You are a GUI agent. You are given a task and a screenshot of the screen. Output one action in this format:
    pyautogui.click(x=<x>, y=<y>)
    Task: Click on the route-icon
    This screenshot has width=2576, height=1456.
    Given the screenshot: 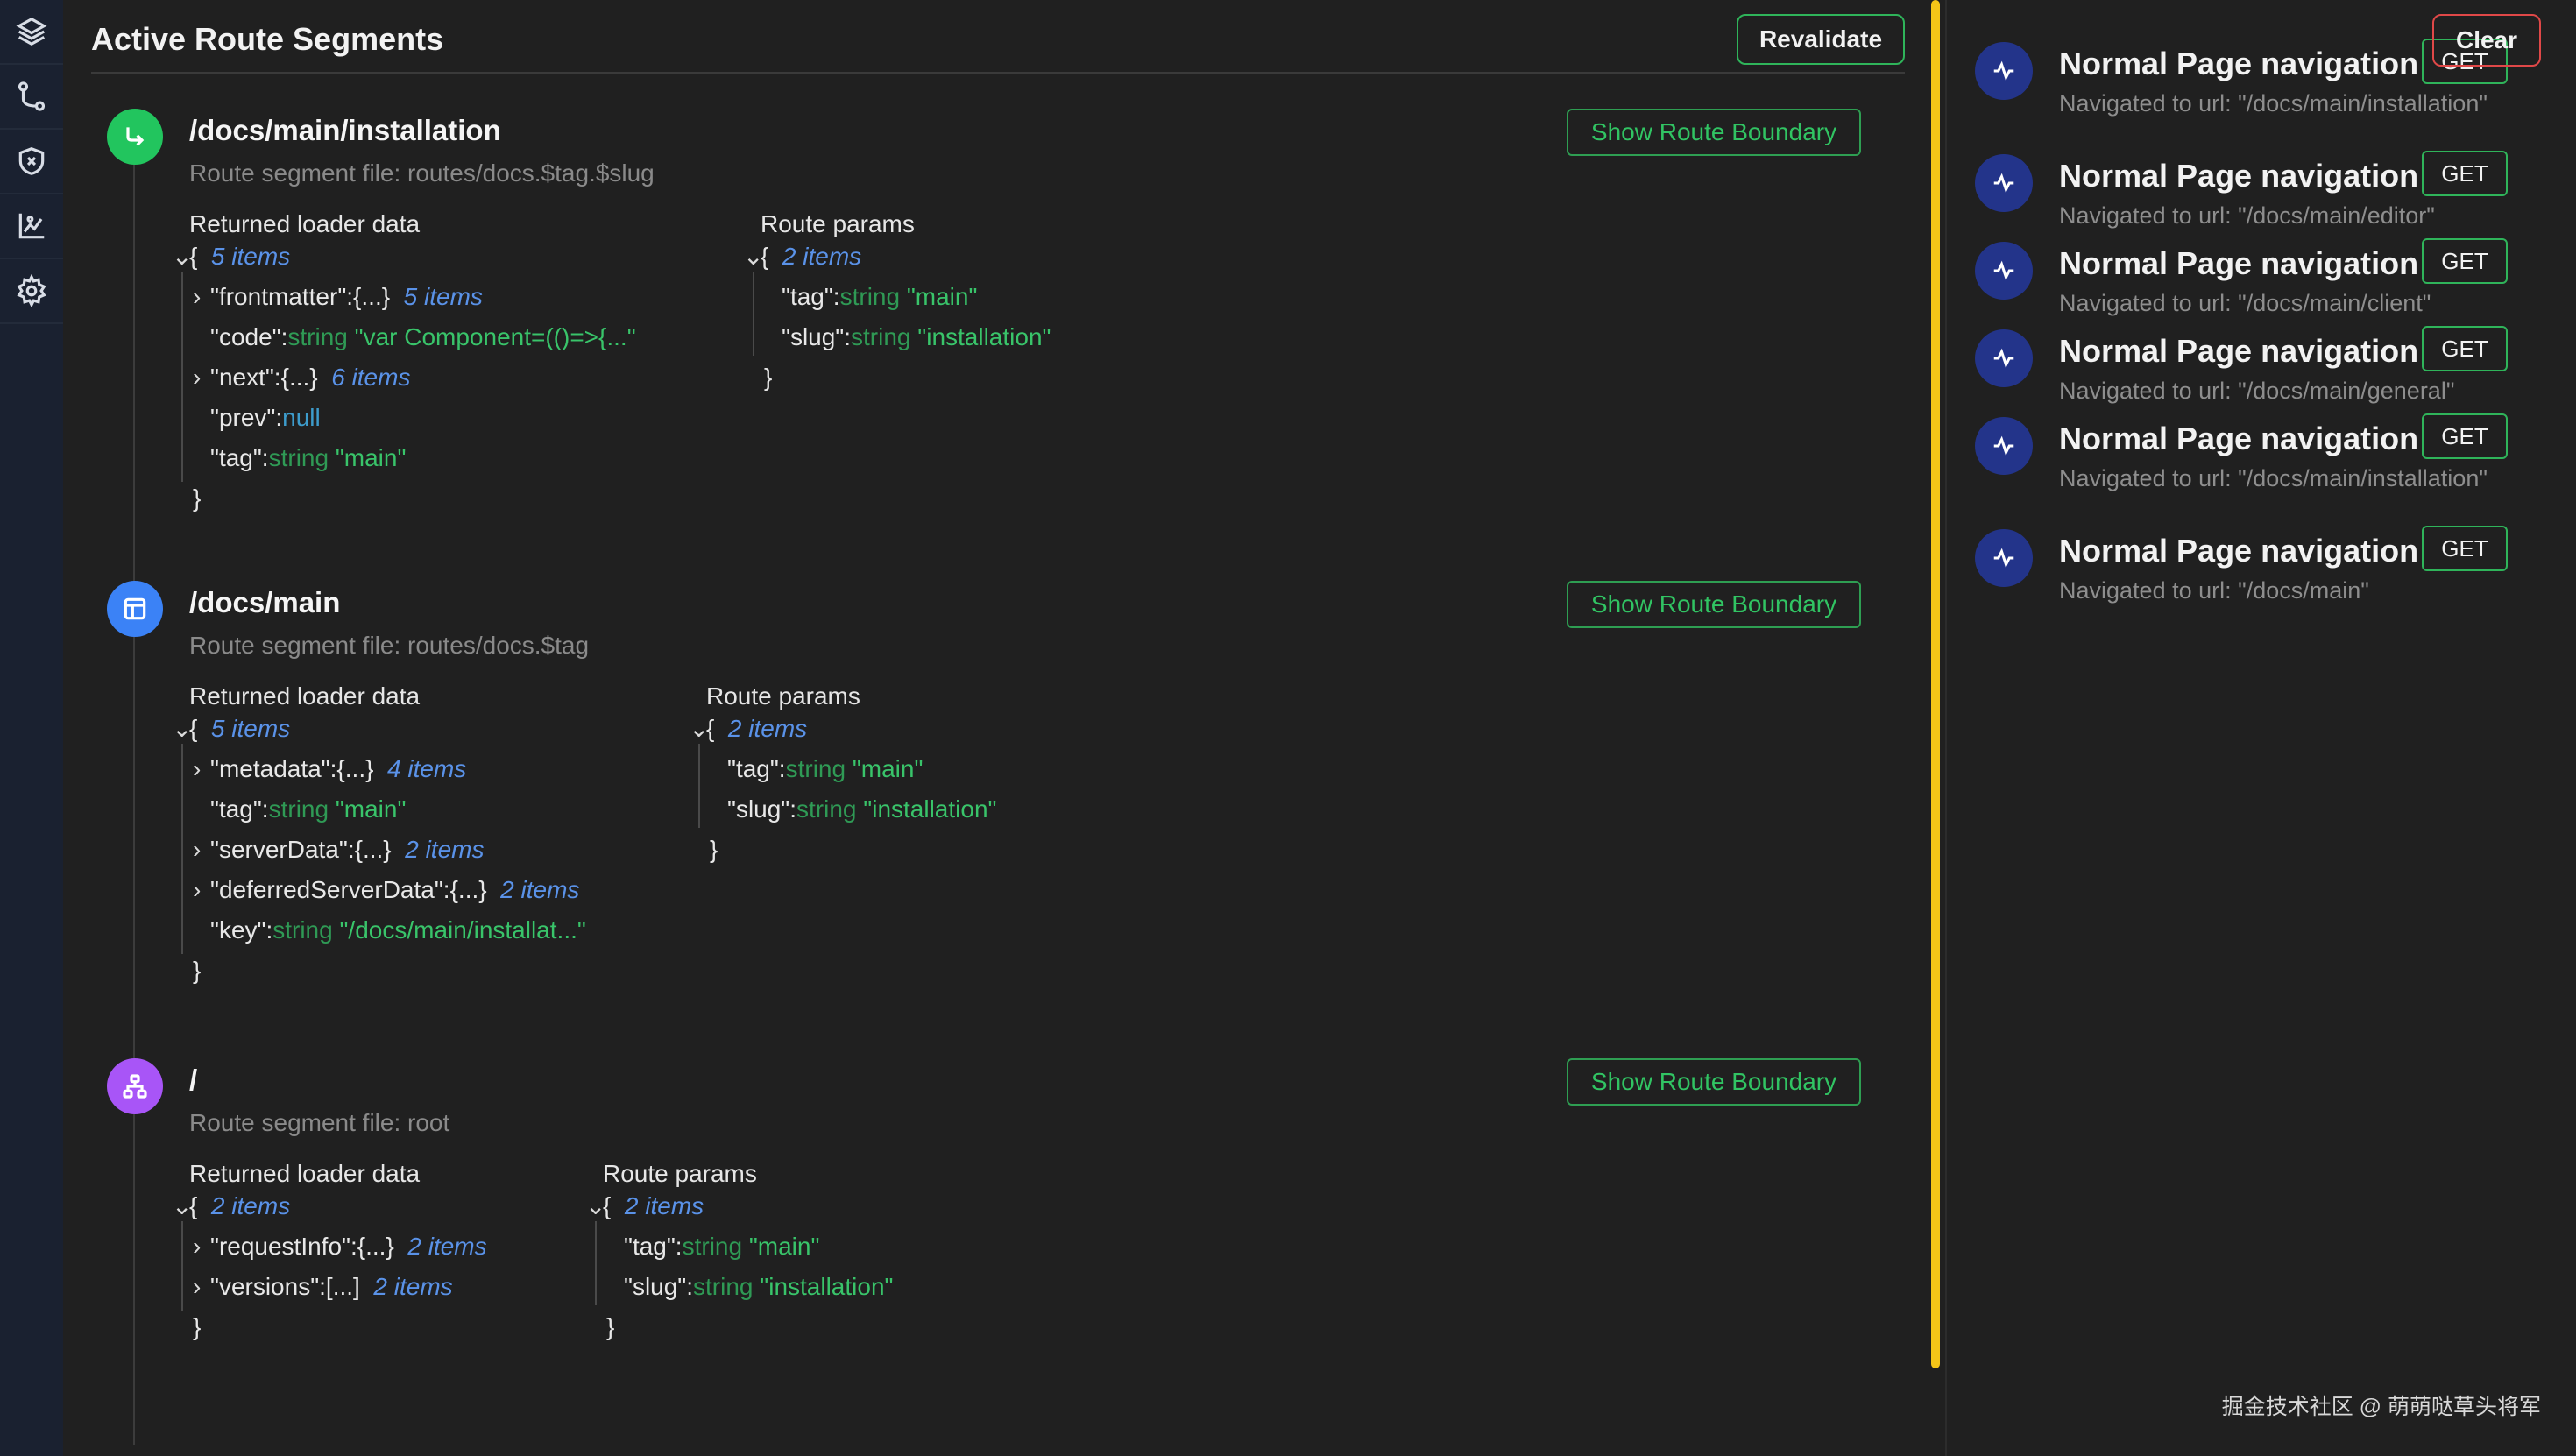 What is the action you would take?
    pyautogui.click(x=31, y=97)
    